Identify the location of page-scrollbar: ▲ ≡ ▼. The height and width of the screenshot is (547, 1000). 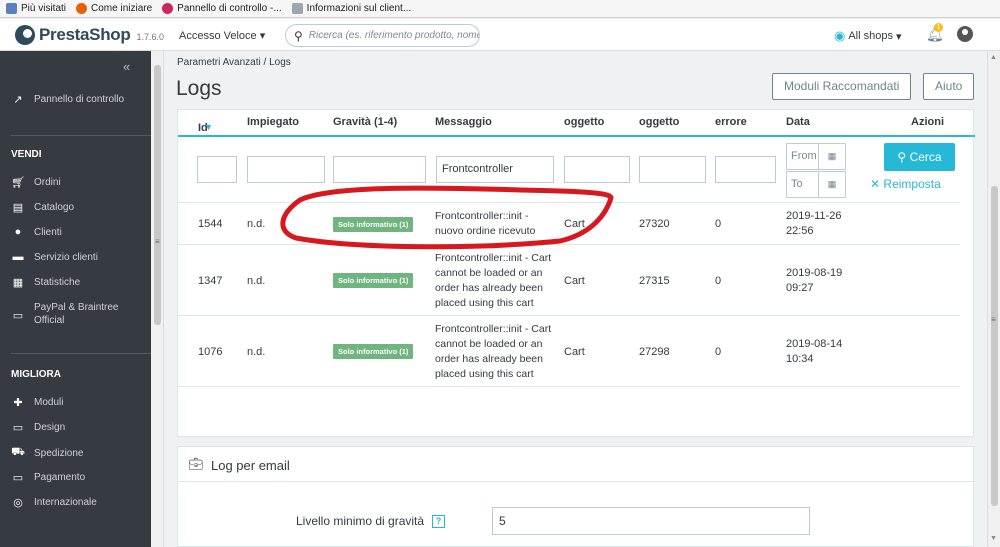
(993, 299).